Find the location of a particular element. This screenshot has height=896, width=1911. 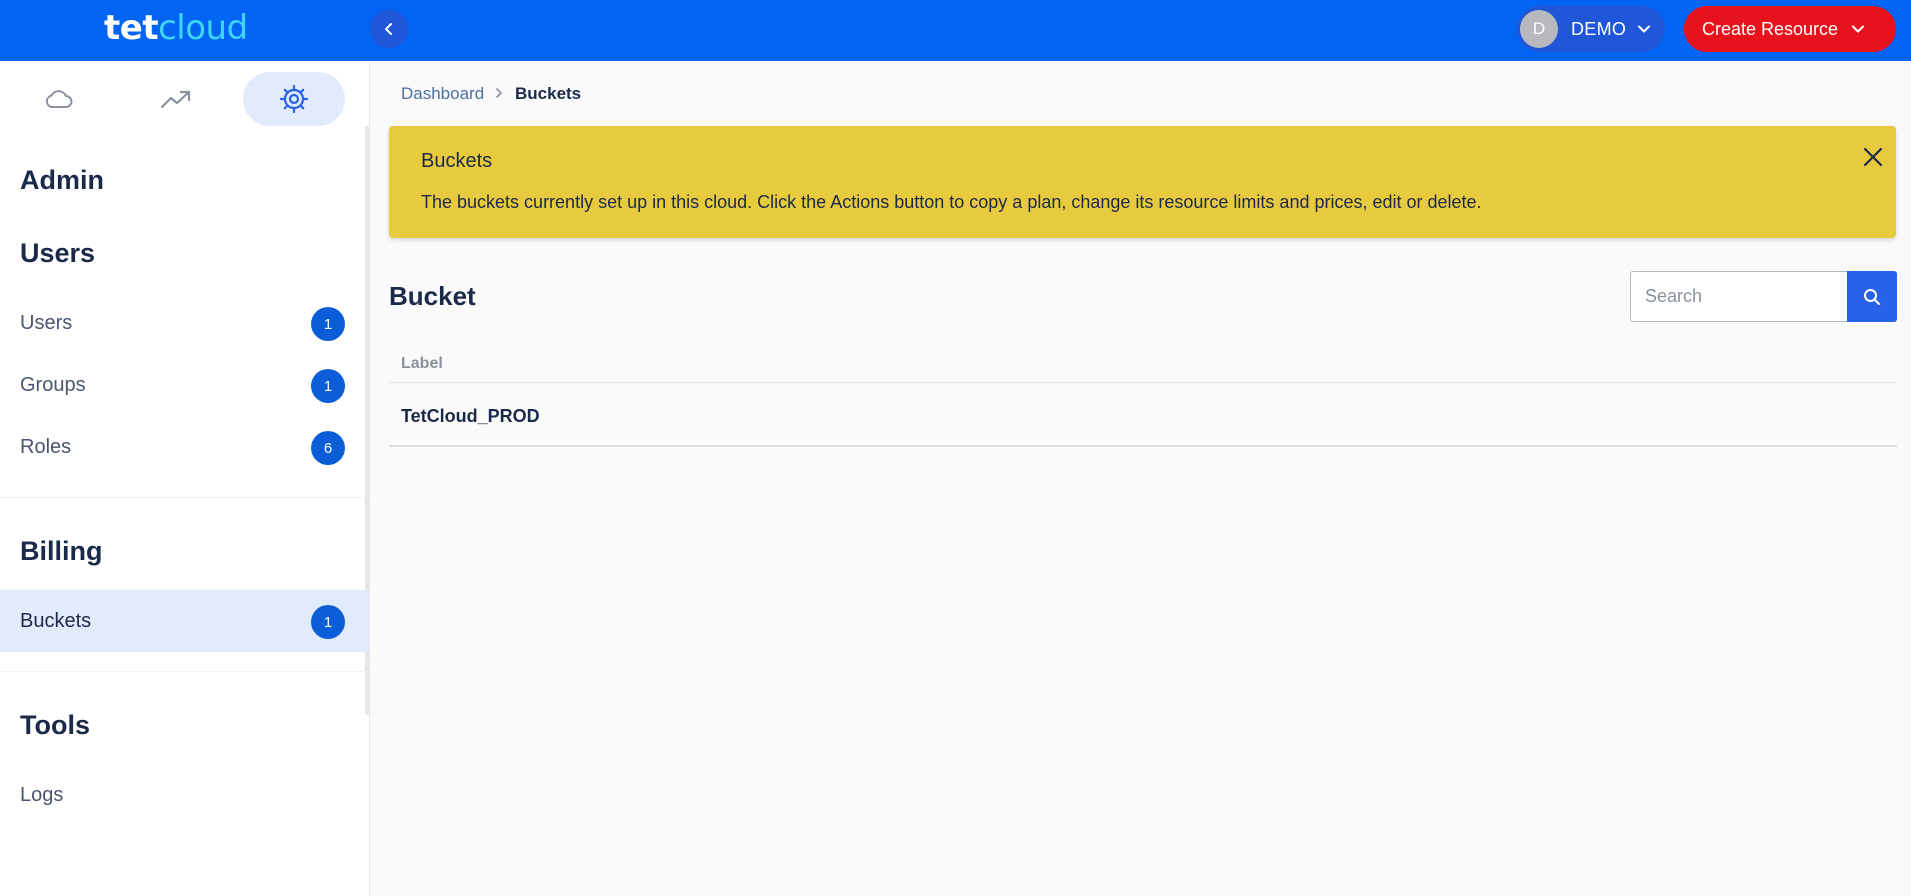

gear-icon is located at coordinates (294, 99).